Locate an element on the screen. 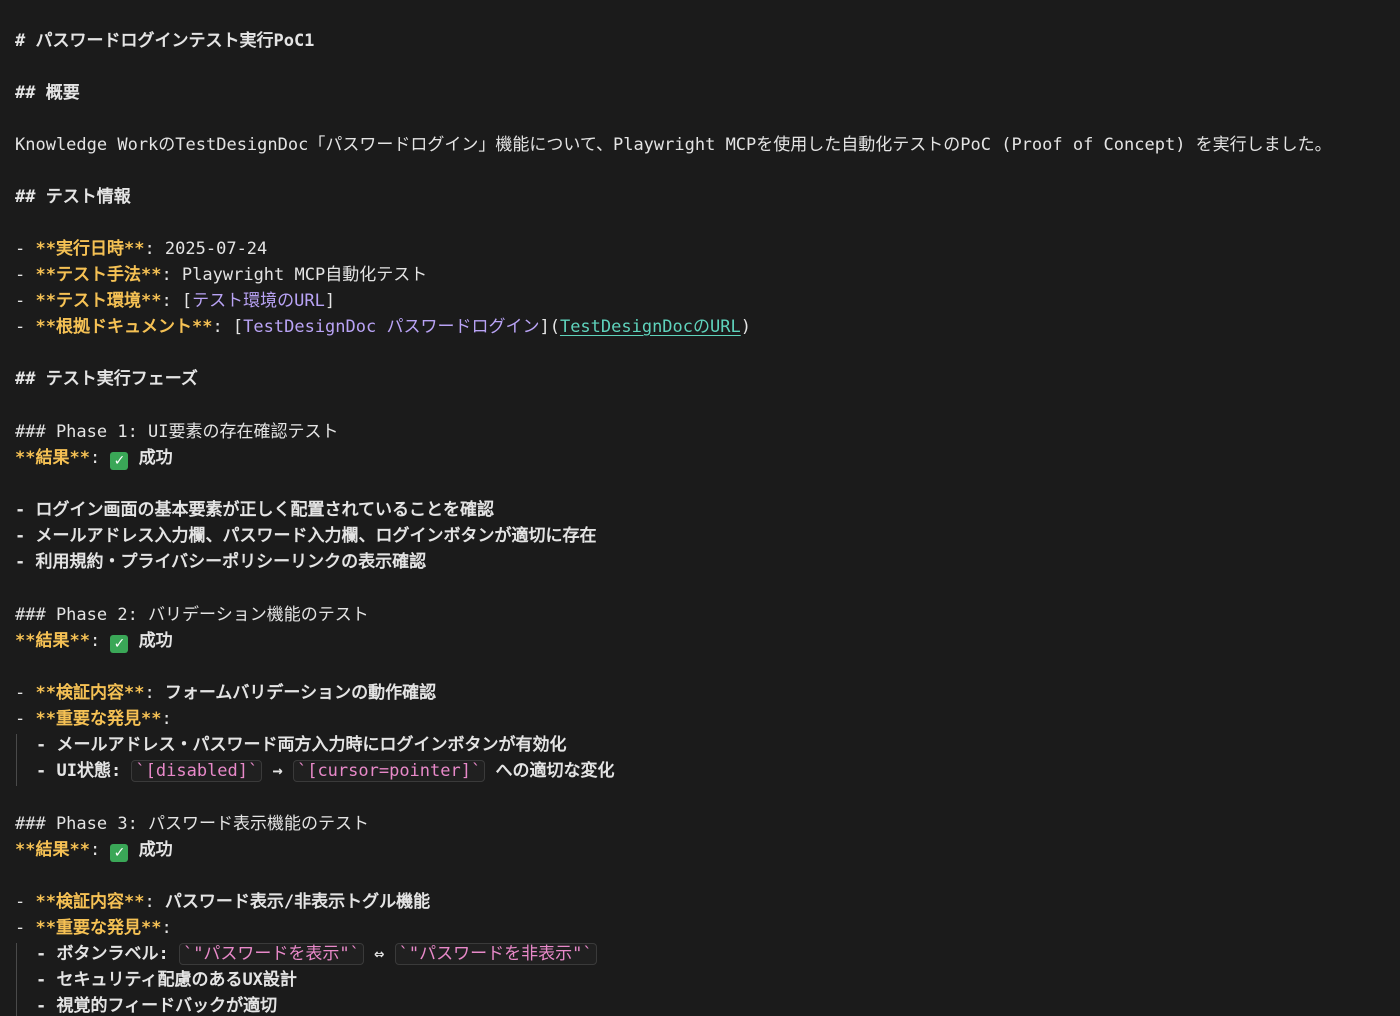  inline-code: `[disabled]` is located at coordinates (197, 771).